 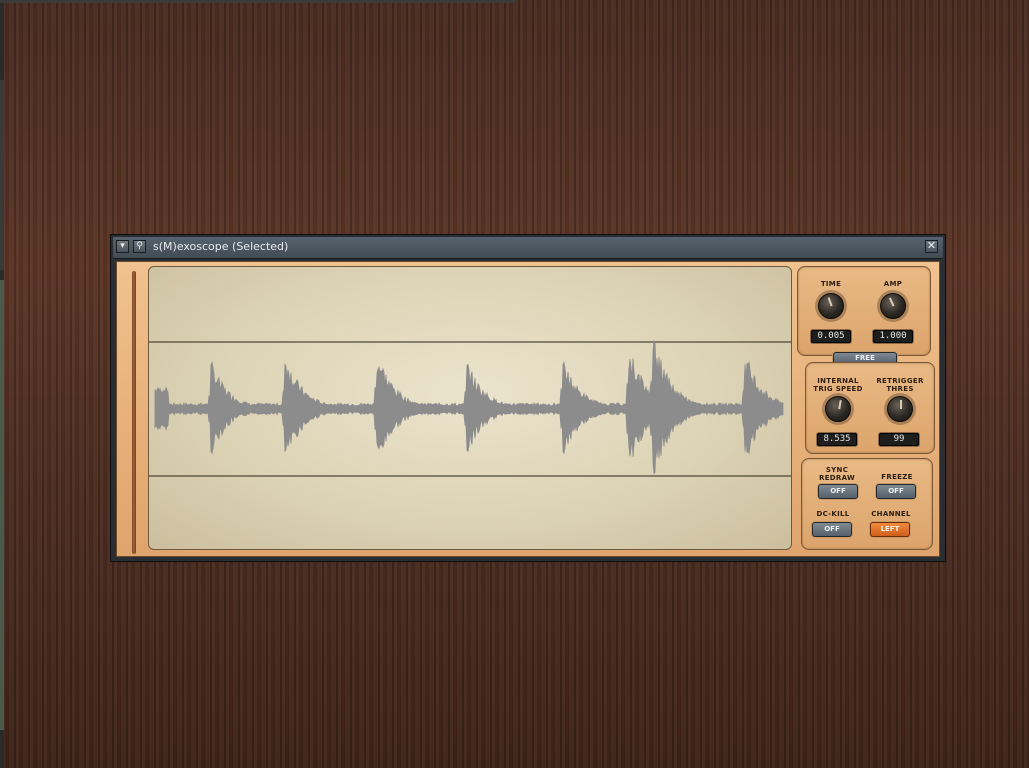 I want to click on retrigger-thres-label: RETRIGGER THRES, so click(x=900, y=385).